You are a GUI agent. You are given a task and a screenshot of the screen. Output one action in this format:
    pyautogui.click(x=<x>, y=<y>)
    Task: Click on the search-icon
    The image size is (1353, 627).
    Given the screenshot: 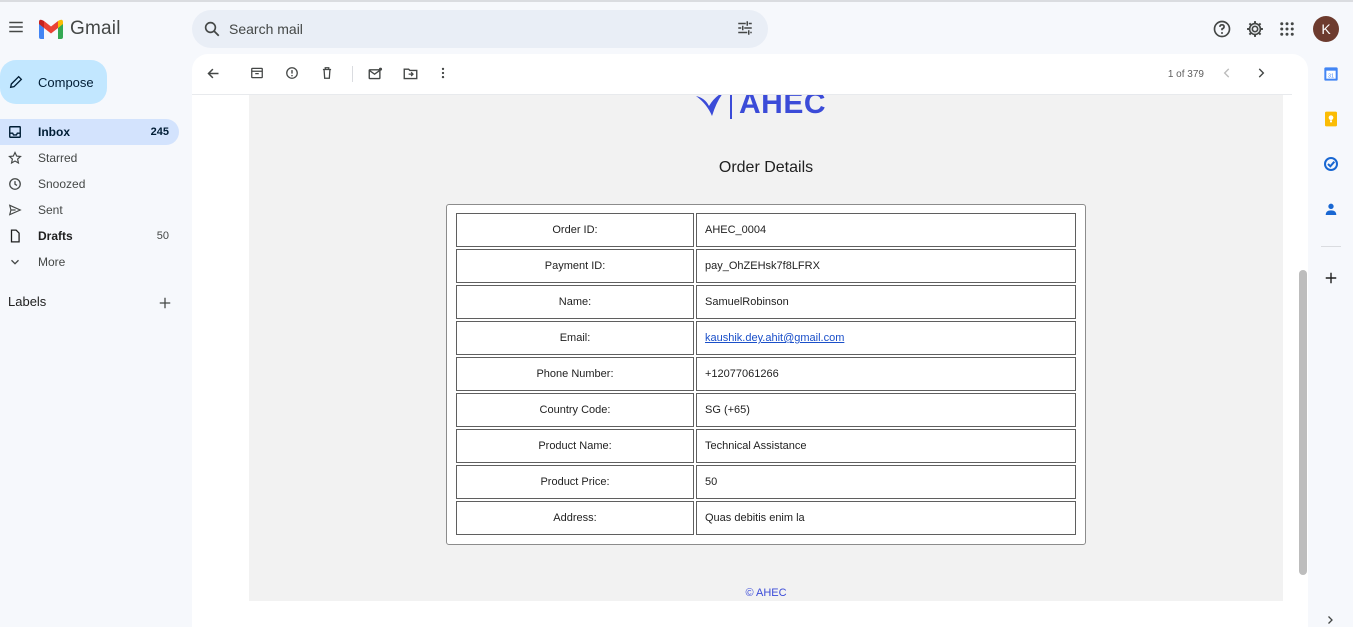 What is the action you would take?
    pyautogui.click(x=212, y=29)
    